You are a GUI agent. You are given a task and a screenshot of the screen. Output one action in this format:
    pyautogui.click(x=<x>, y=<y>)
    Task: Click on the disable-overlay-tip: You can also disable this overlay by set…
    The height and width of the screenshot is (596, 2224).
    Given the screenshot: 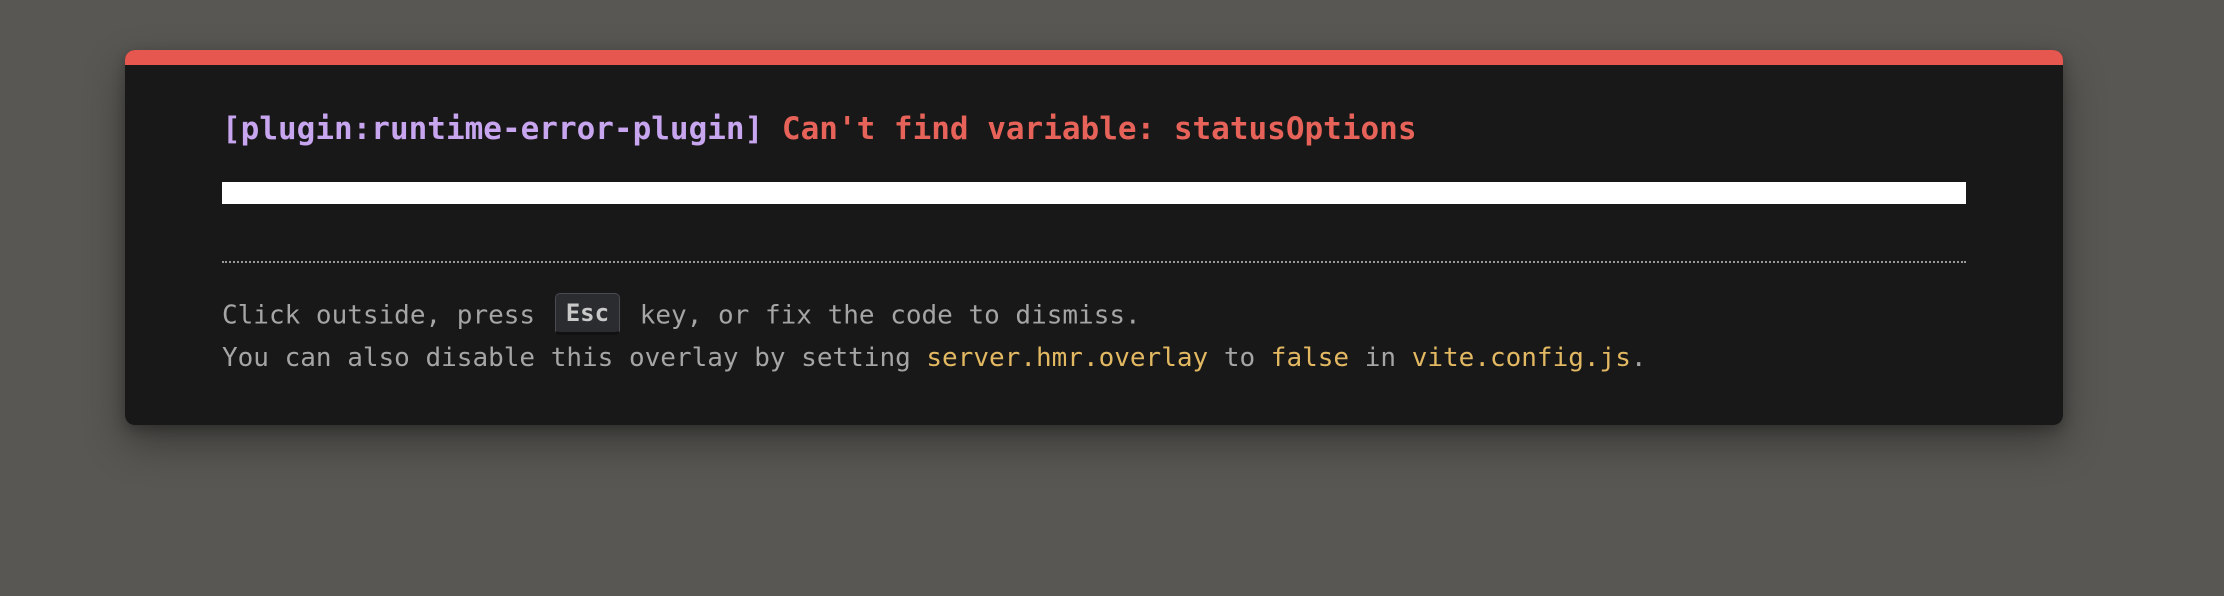 What is the action you would take?
    pyautogui.click(x=934, y=358)
    